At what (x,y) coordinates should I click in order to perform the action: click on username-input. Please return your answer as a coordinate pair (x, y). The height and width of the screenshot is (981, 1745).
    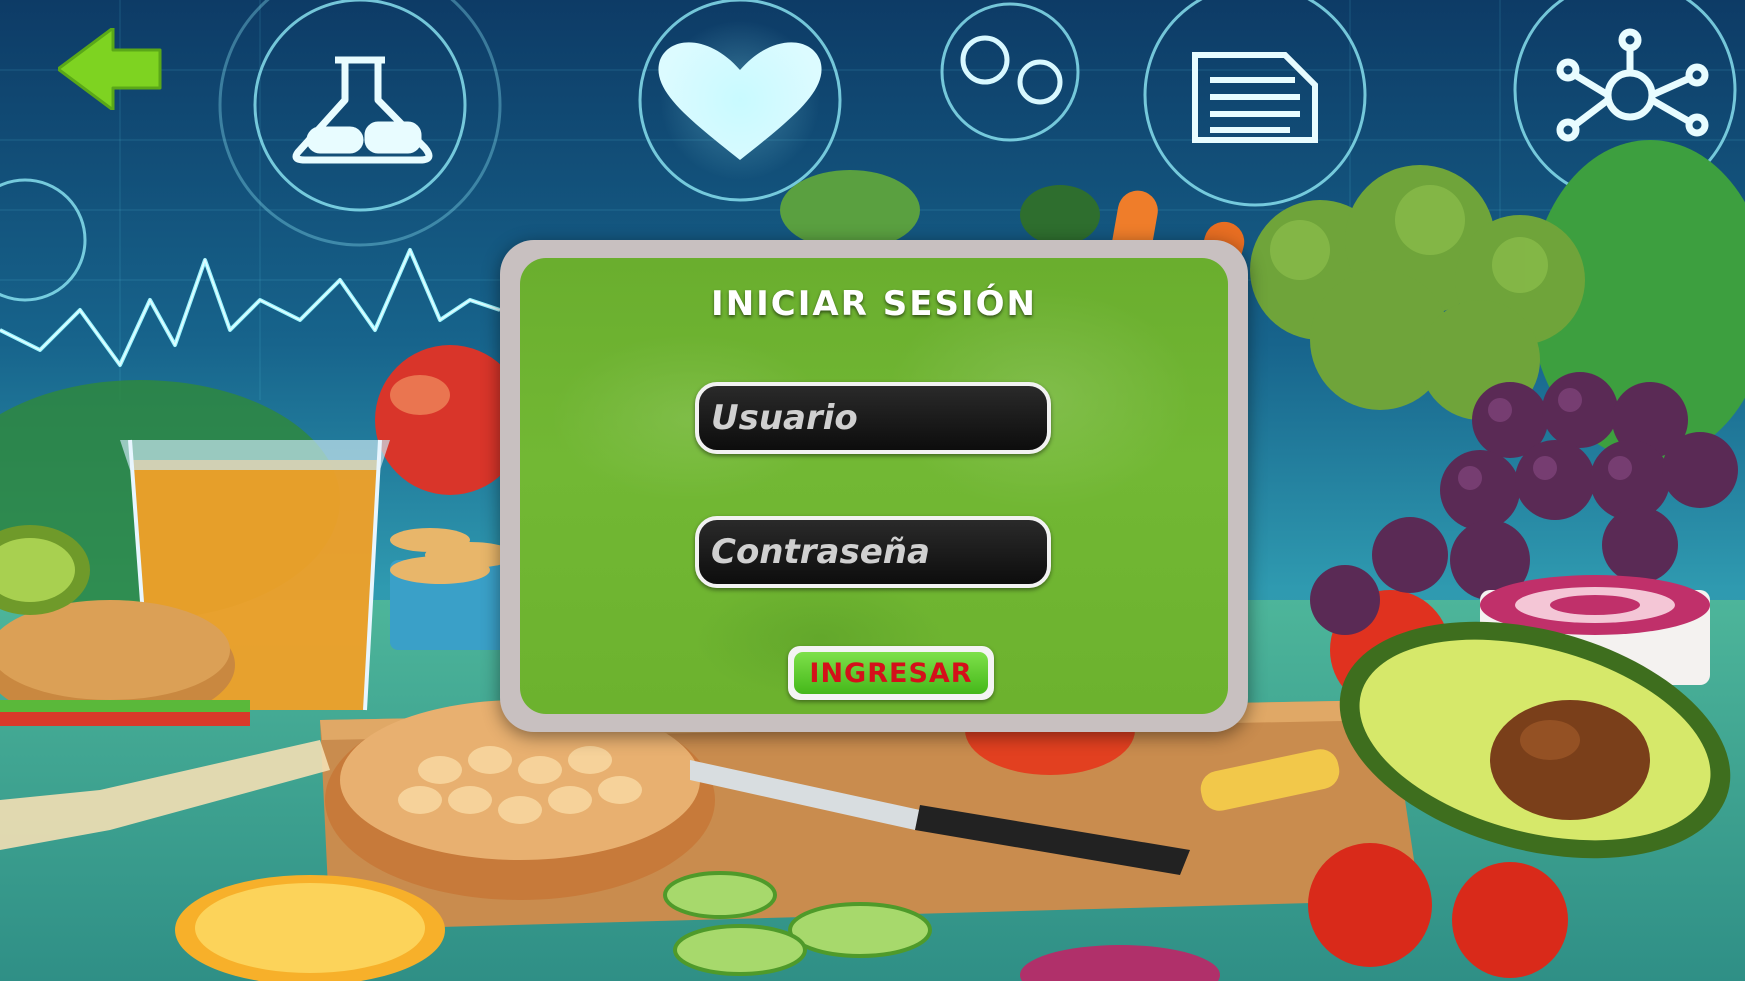
    Looking at the image, I should click on (873, 418).